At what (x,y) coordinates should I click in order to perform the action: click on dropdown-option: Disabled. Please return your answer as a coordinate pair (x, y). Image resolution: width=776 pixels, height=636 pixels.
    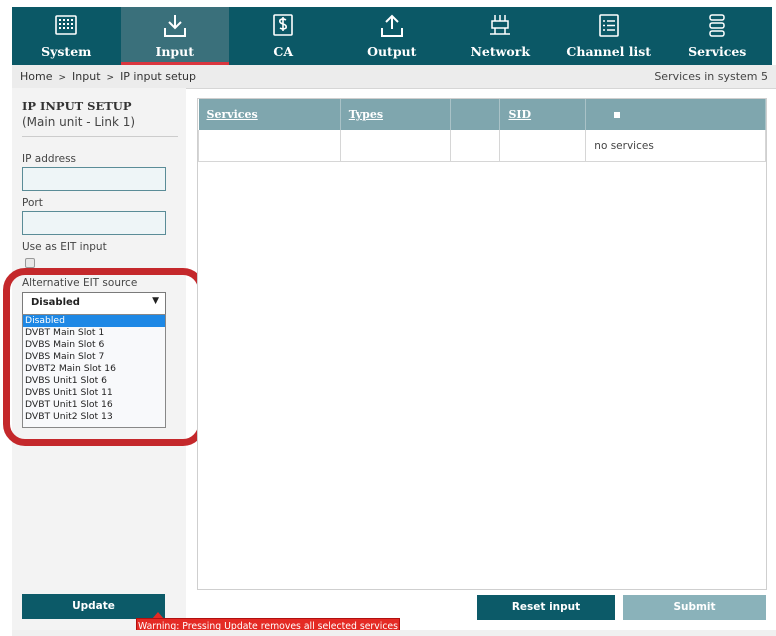
    Looking at the image, I should click on (94, 321).